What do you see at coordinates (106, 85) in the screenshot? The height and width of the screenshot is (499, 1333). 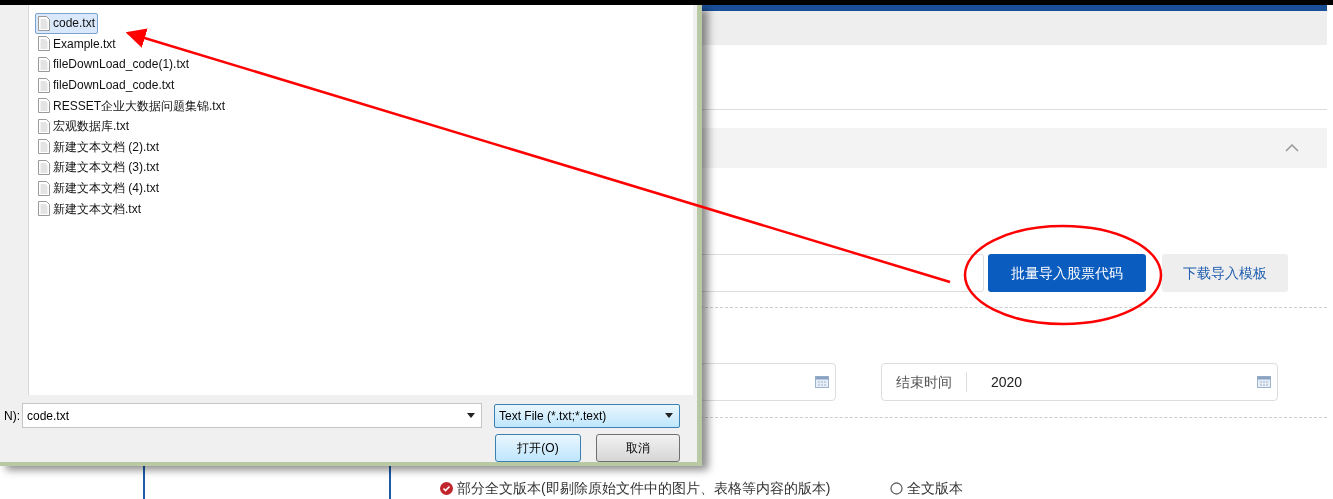 I see `file-item: fileDownLoad_code.txt` at bounding box center [106, 85].